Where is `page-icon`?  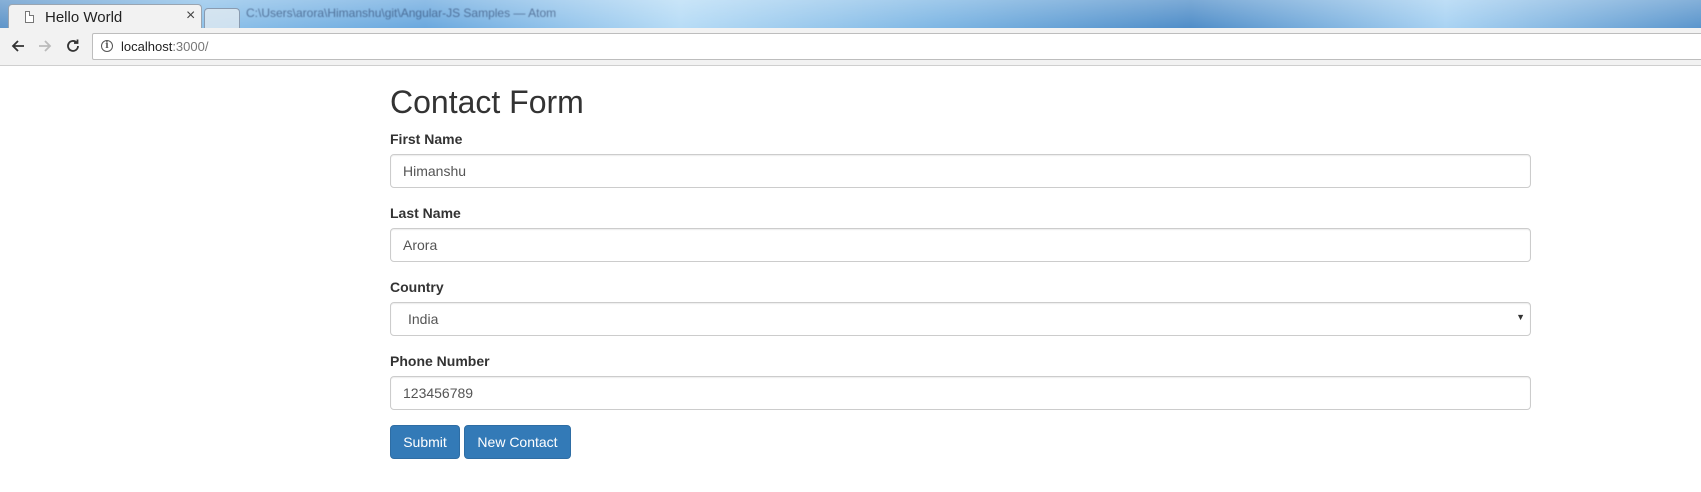
page-icon is located at coordinates (29, 17).